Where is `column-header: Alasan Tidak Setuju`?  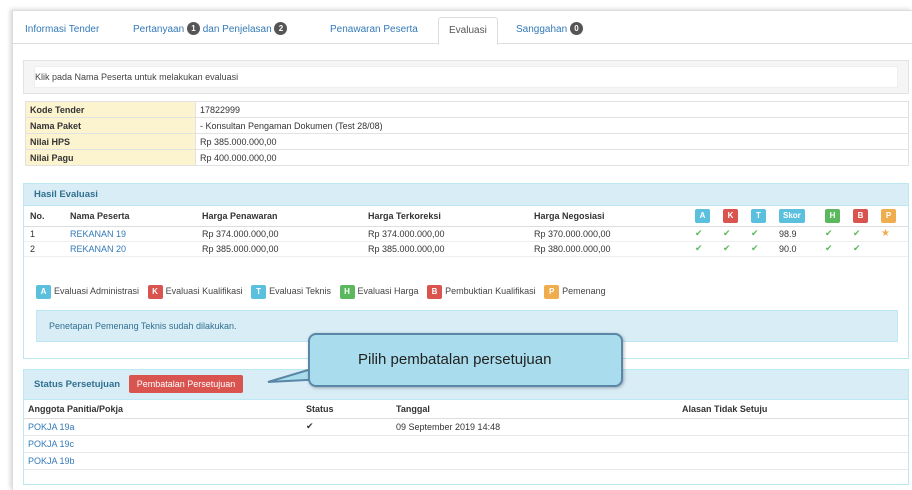
column-header: Alasan Tidak Setuju is located at coordinates (793, 409).